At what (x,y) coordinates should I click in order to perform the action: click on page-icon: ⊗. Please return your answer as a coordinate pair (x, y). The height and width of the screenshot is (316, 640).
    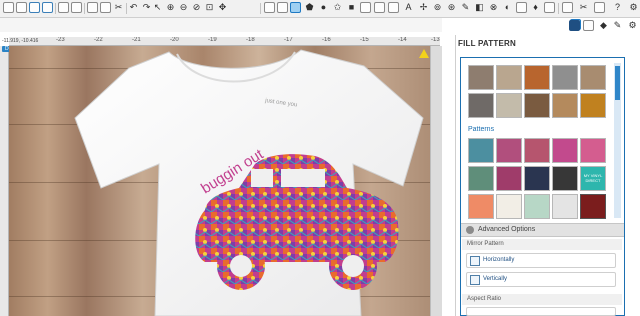
    Looking at the image, I should click on (493, 7).